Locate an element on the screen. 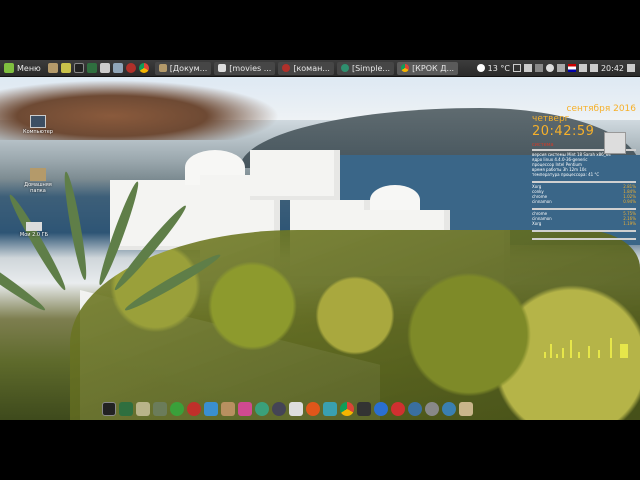 This screenshot has height=480, width=640. desktop-icon-home: Домашняя папка is located at coordinates (38, 181).